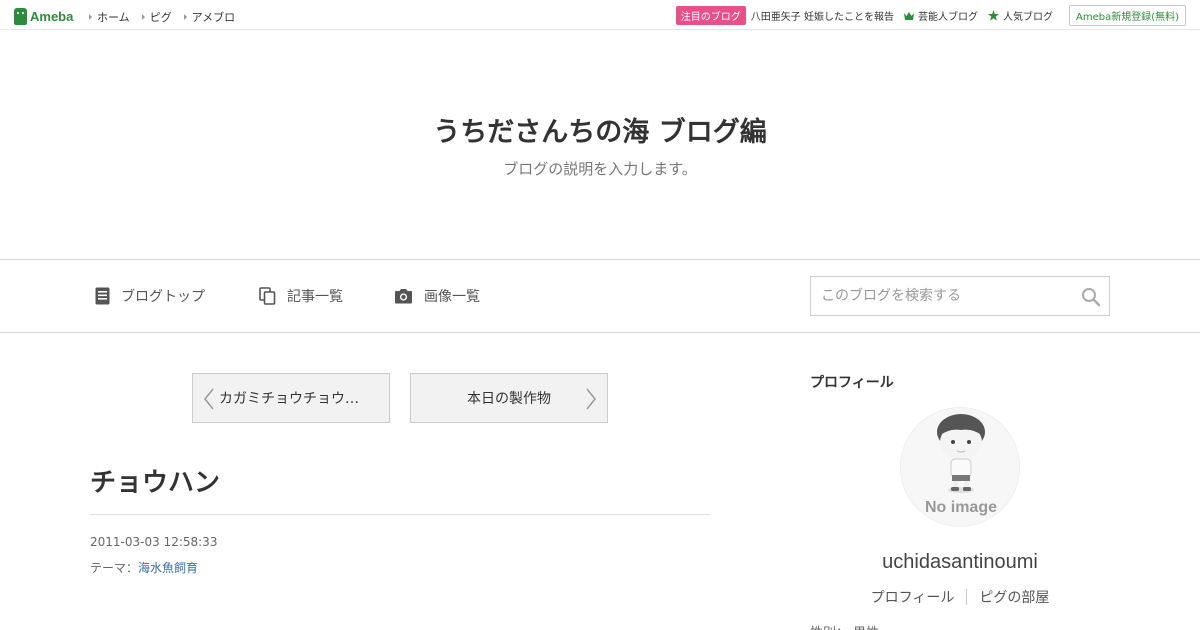 The height and width of the screenshot is (630, 1200). I want to click on crown-icon, so click(908, 15).